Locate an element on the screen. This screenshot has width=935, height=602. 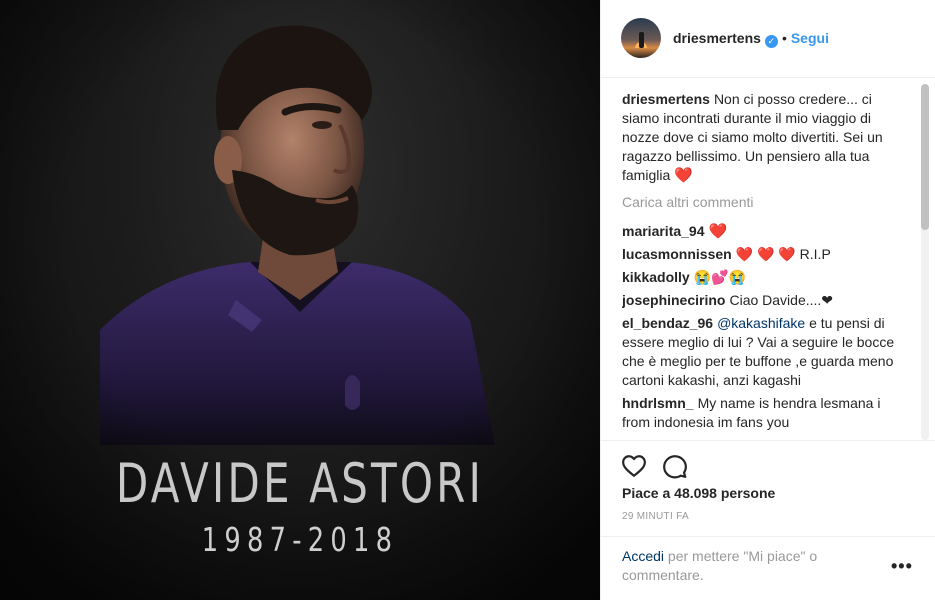
comment-item: kikkadolly 😭💕😭 is located at coordinates (767, 277).